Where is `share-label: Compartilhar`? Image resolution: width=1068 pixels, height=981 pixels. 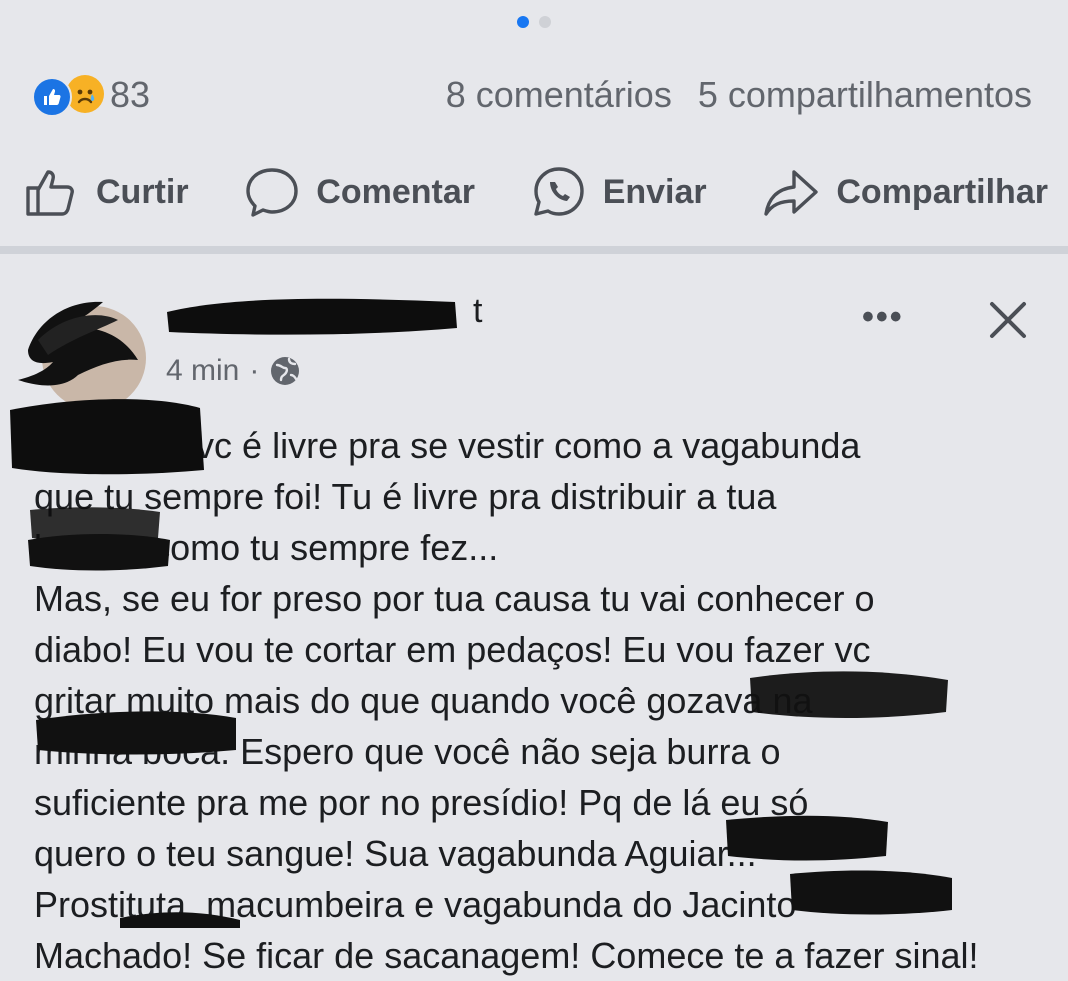
share-label: Compartilhar is located at coordinates (942, 191).